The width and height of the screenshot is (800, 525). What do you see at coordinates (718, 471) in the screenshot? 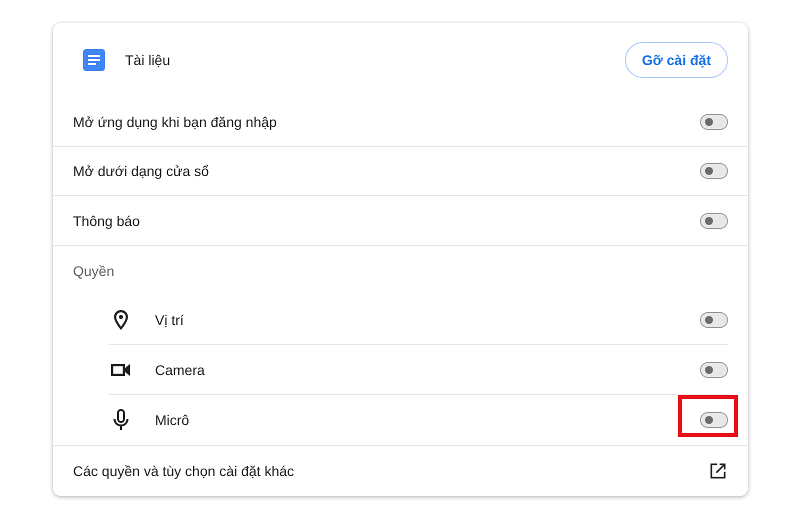
I see `external-link-icon` at bounding box center [718, 471].